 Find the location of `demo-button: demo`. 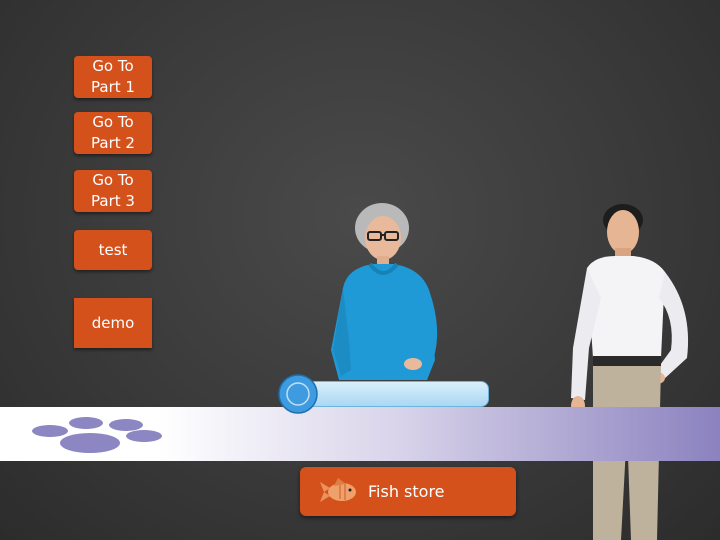

demo-button: demo is located at coordinates (113, 323).